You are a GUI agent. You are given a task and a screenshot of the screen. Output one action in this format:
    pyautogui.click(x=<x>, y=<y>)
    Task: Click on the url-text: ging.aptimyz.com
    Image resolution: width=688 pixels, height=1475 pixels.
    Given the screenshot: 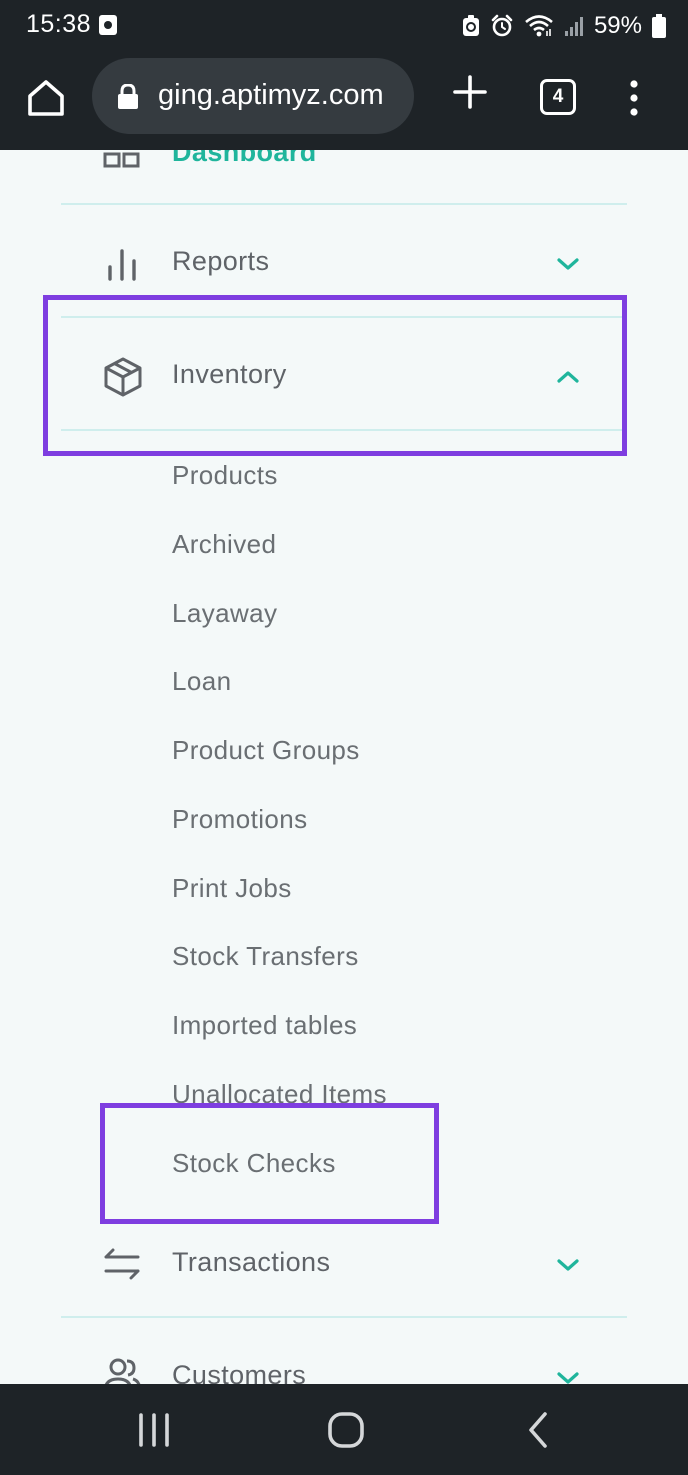 What is the action you would take?
    pyautogui.click(x=271, y=95)
    